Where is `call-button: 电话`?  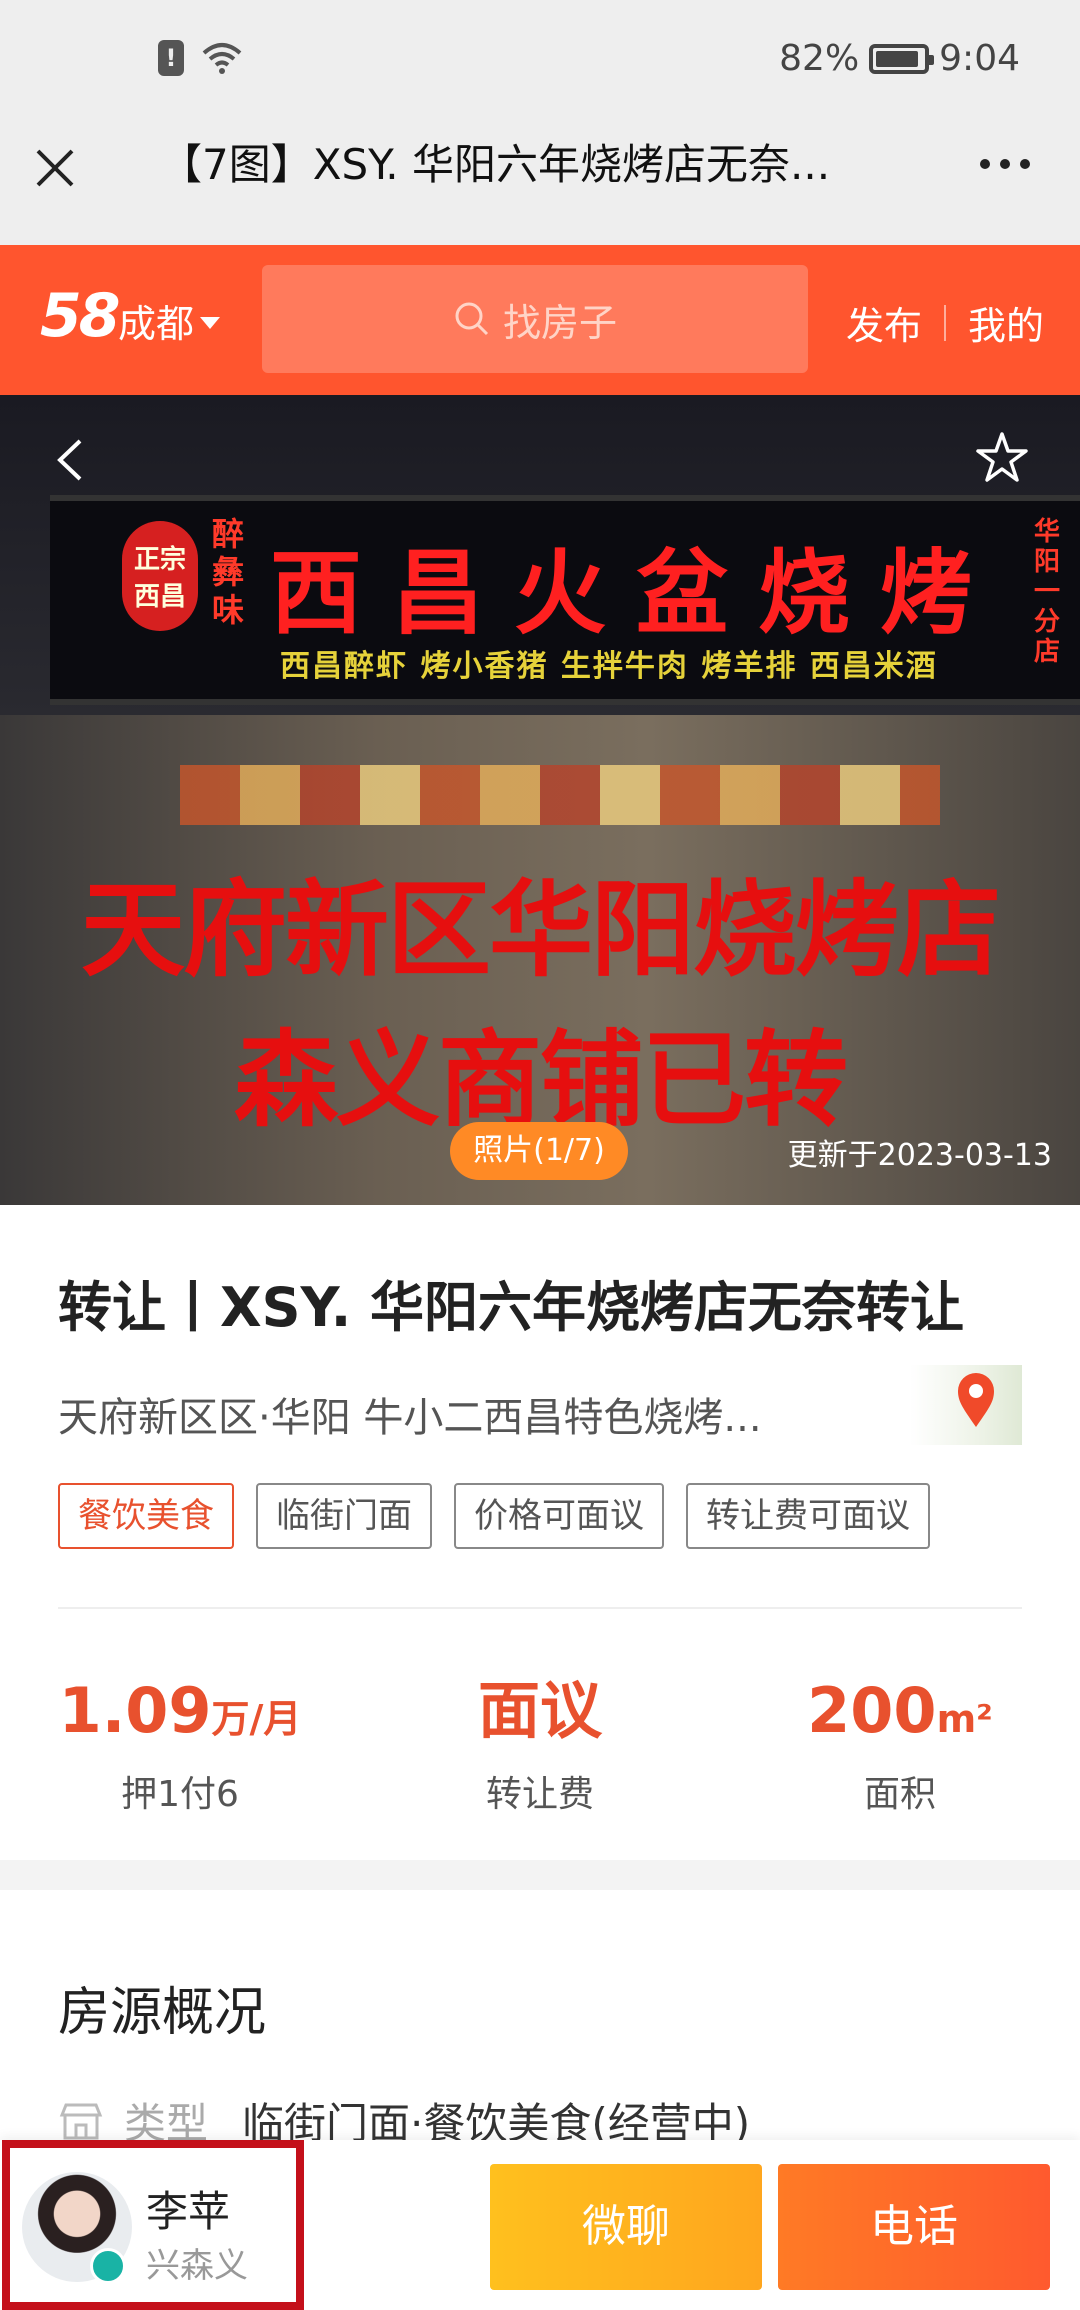
call-button: 电话 is located at coordinates (914, 2227).